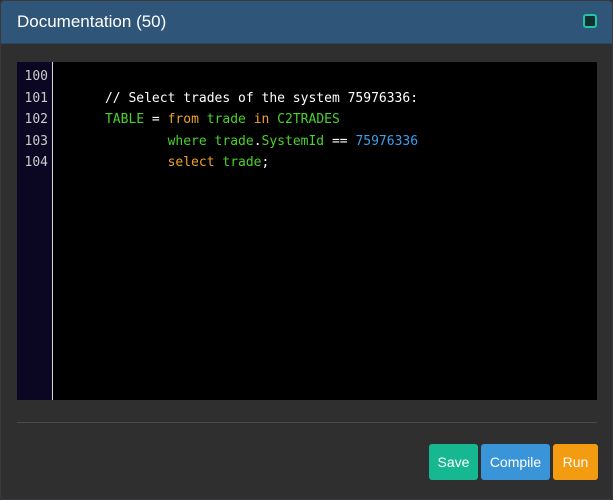  I want to click on code-token: ==, so click(340, 141).